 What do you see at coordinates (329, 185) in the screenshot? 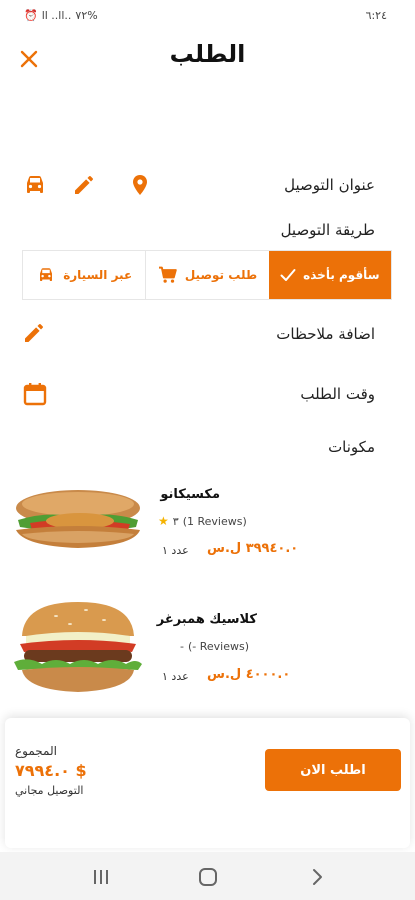
I see `delivery-address-label: عنوان التوصيل` at bounding box center [329, 185].